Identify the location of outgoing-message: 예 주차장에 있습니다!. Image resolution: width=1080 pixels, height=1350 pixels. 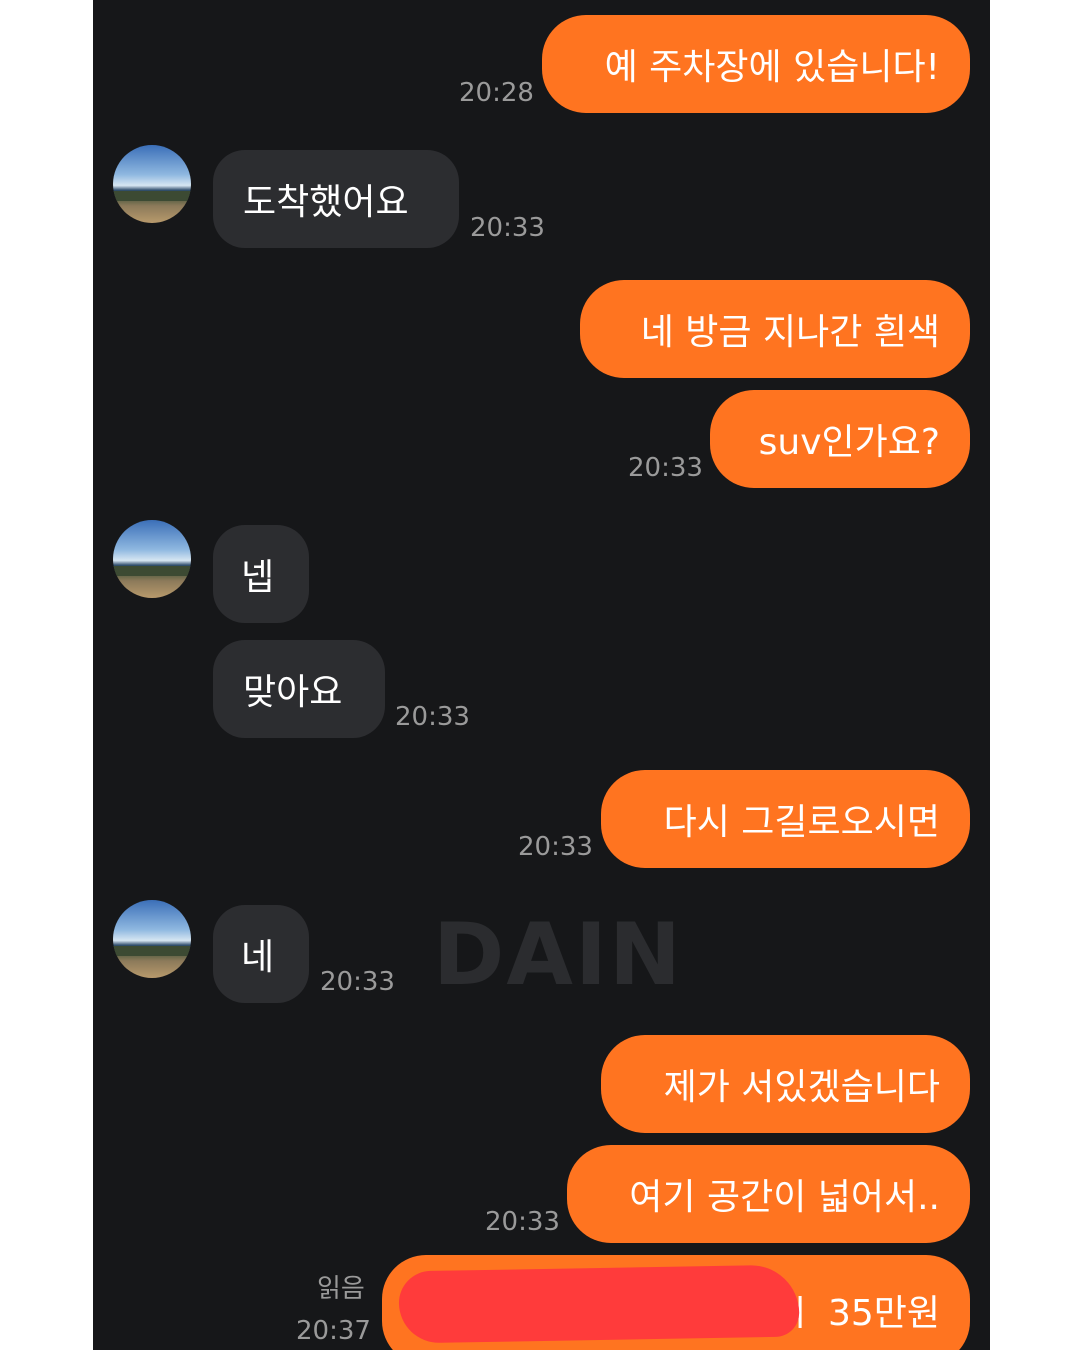
(756, 64).